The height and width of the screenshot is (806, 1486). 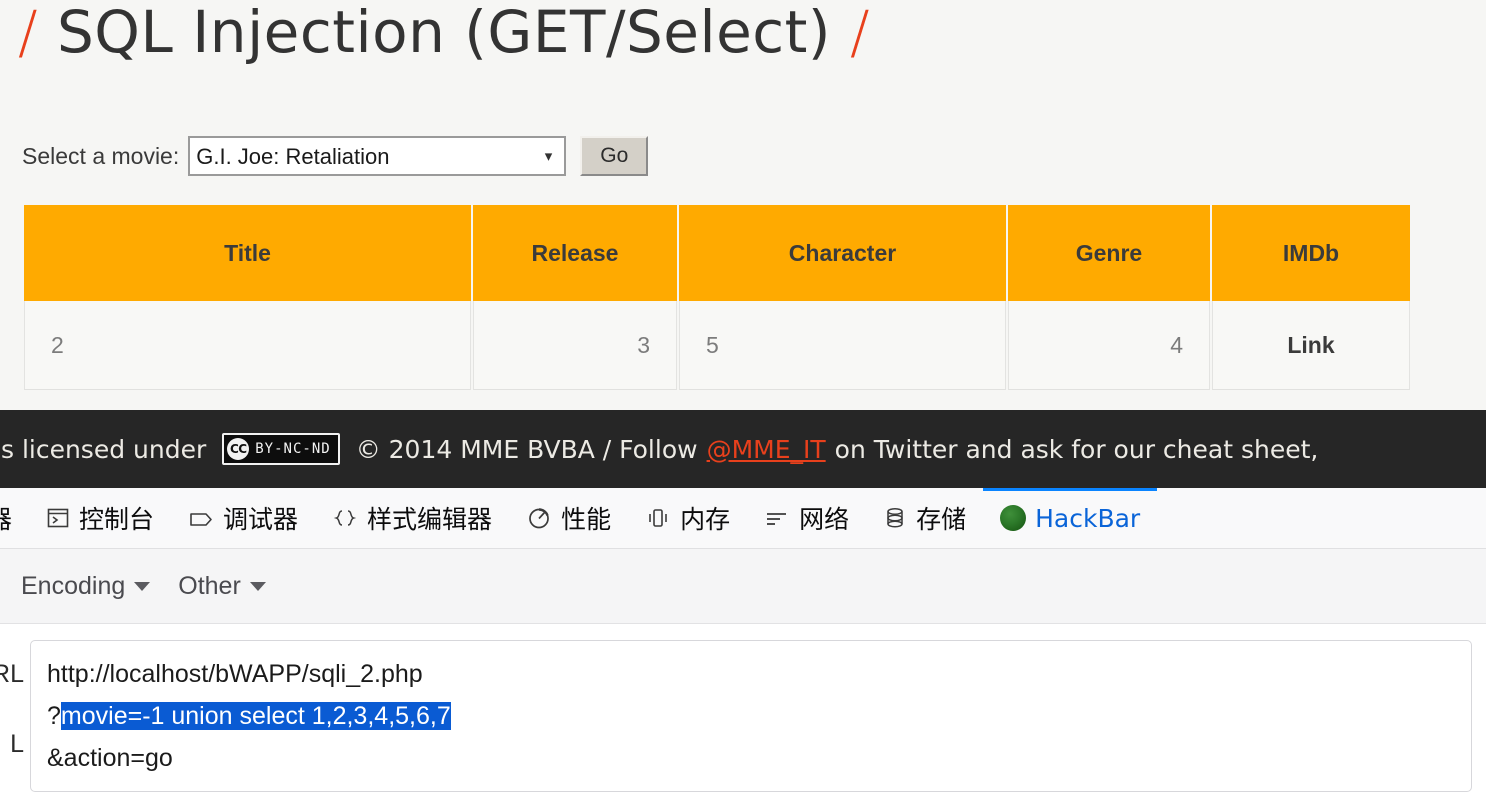 What do you see at coordinates (15, 723) in the screenshot?
I see `hackbar-field-labels: RL L` at bounding box center [15, 723].